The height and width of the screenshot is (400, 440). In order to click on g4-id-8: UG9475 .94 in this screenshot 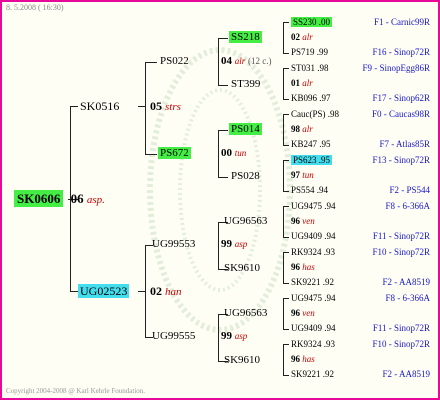, I will do `click(313, 206)`.